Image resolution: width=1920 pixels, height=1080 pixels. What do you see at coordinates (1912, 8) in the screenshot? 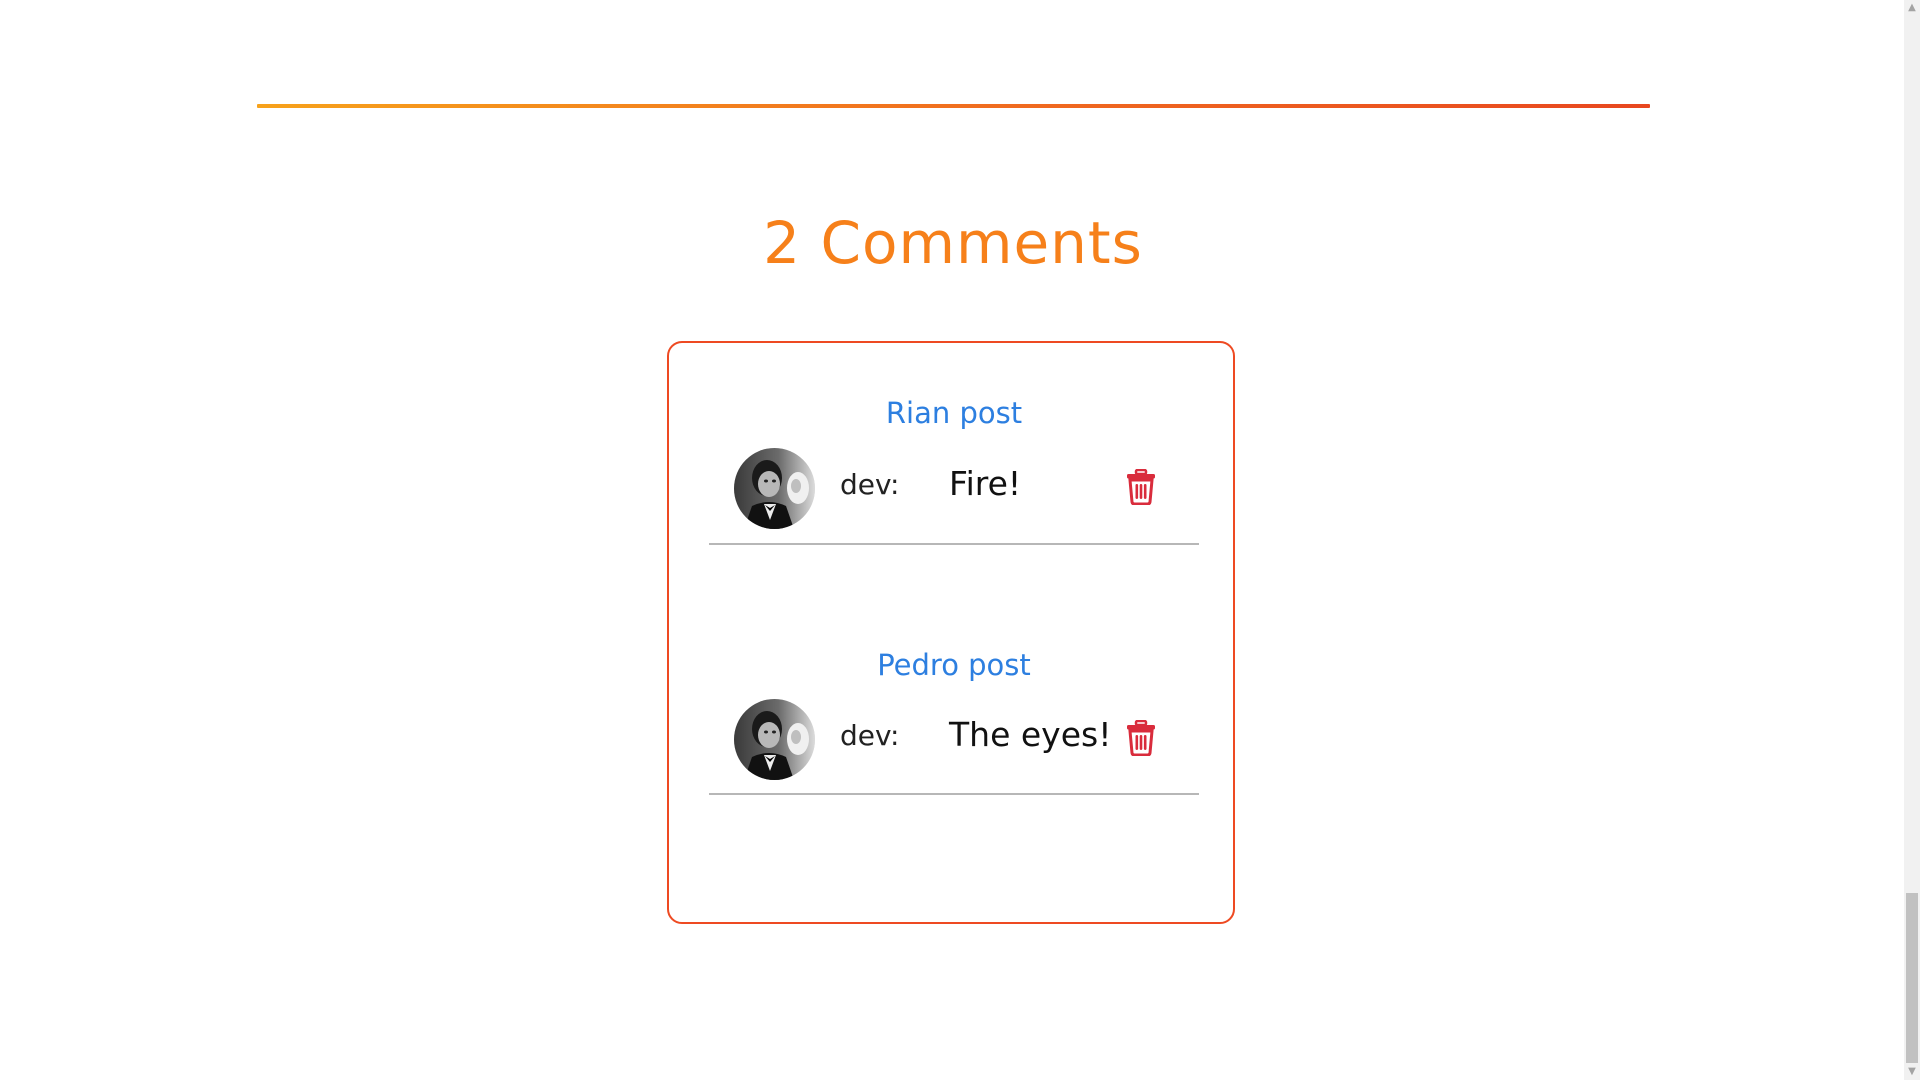
I see `scroll-up-arrow-icon: ▲` at bounding box center [1912, 8].